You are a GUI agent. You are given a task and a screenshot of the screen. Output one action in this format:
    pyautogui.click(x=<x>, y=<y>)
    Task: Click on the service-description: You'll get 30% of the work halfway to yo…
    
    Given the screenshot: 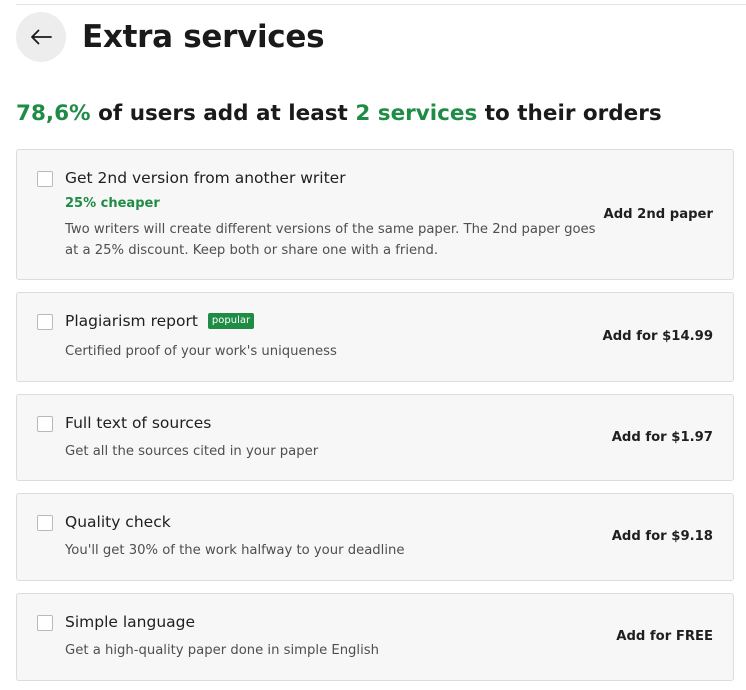 What is the action you would take?
    pyautogui.click(x=235, y=550)
    